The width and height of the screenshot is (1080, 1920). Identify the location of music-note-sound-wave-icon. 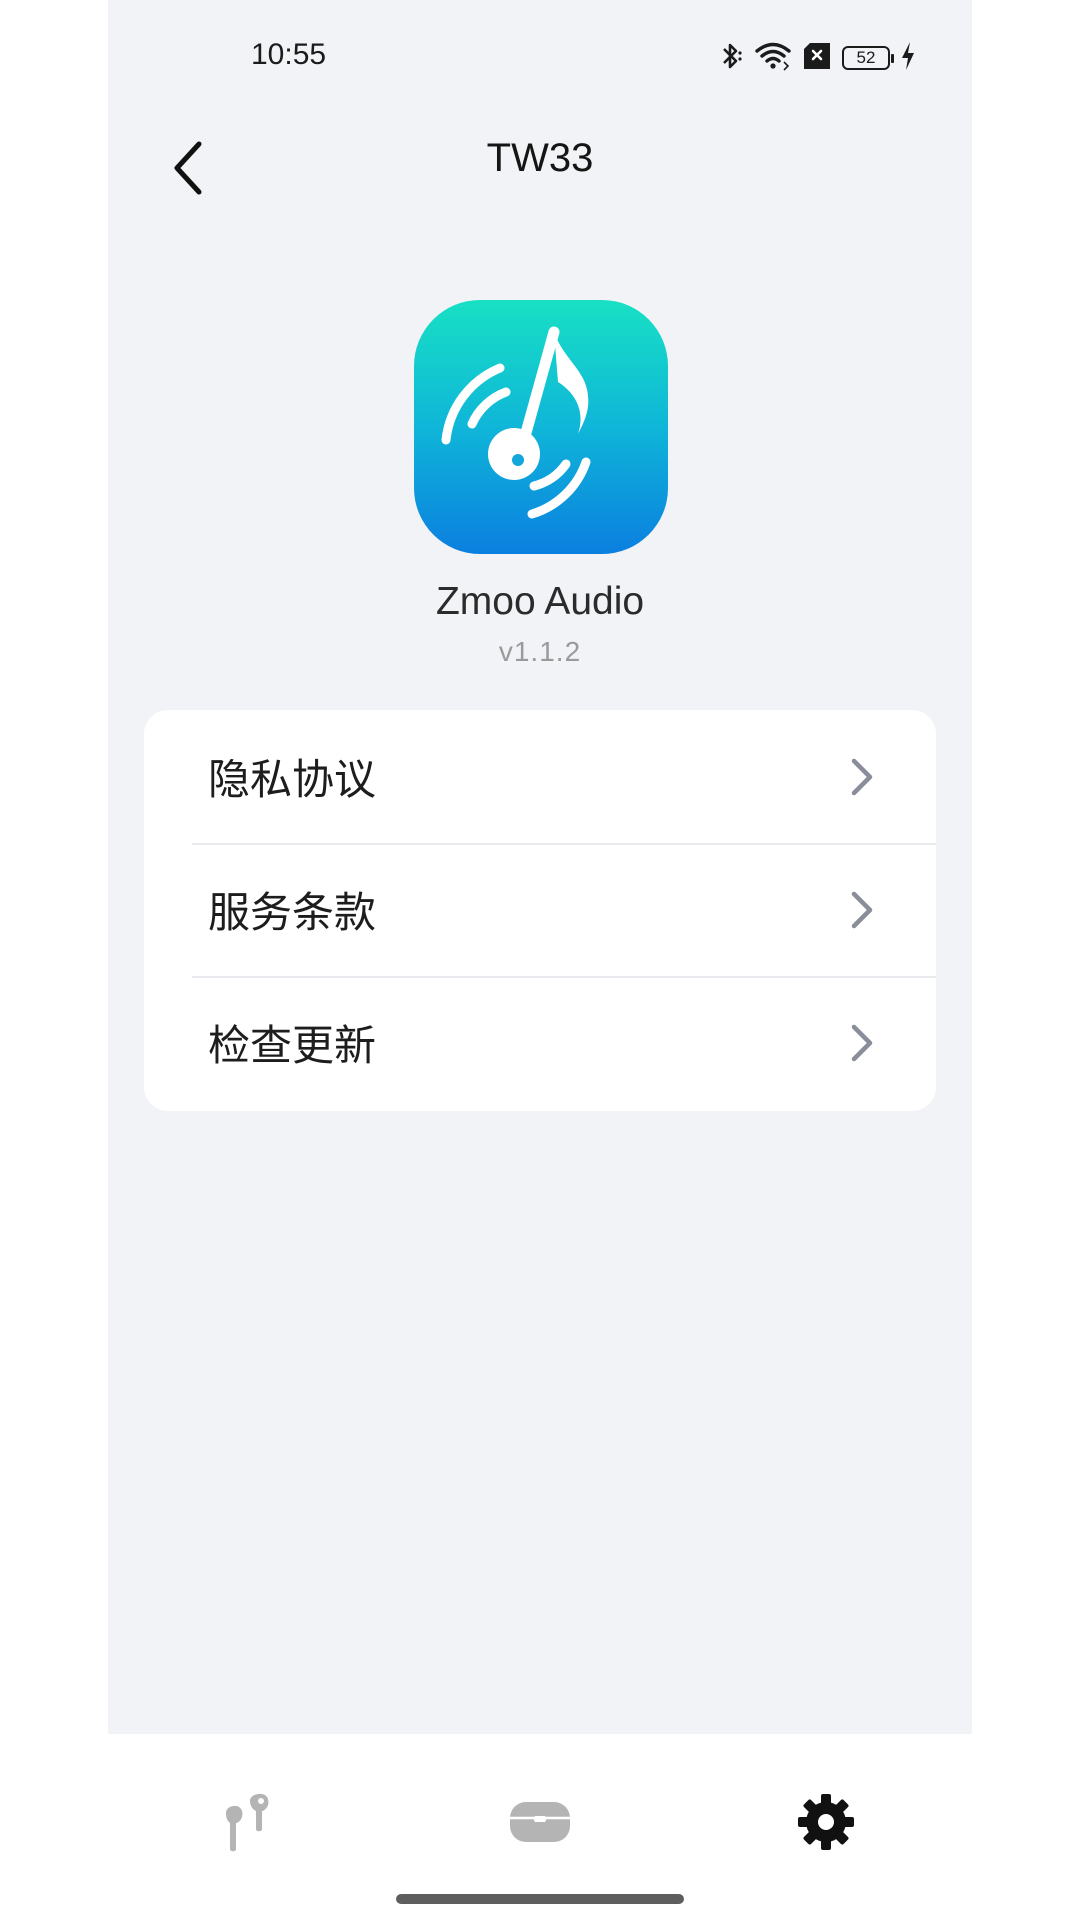
(541, 440).